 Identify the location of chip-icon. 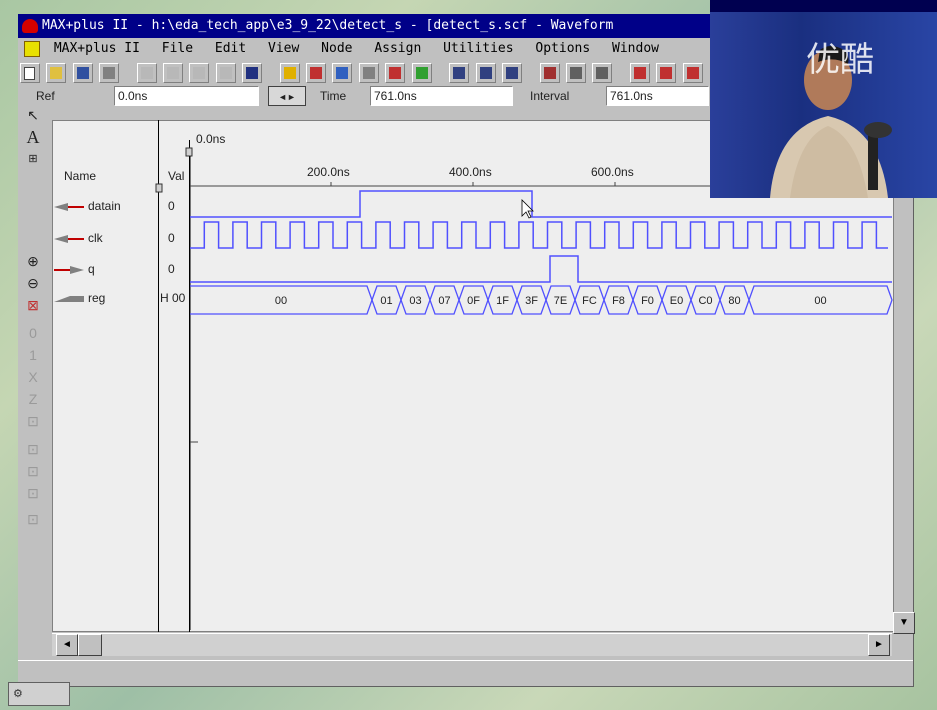
(575, 73).